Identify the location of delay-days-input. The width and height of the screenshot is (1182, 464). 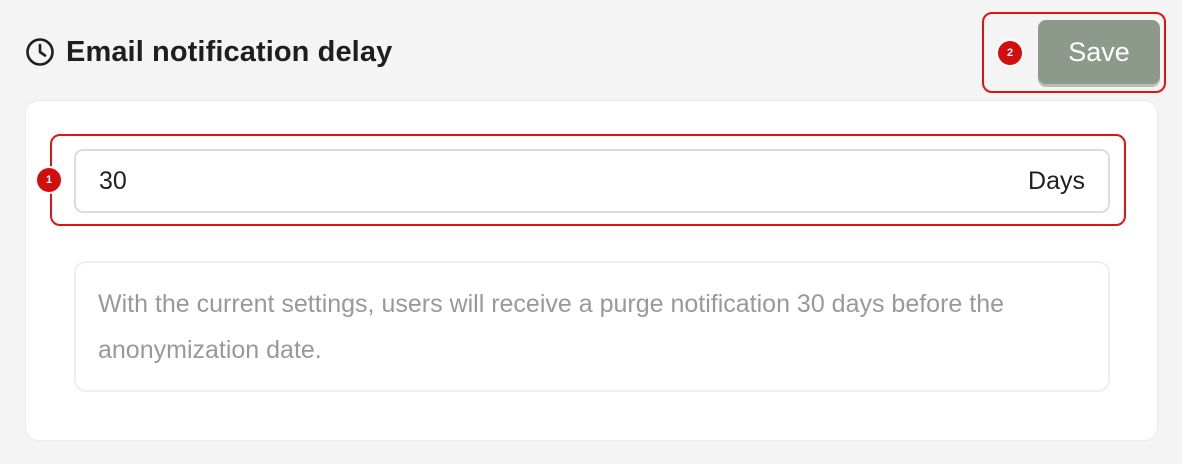
(552, 181).